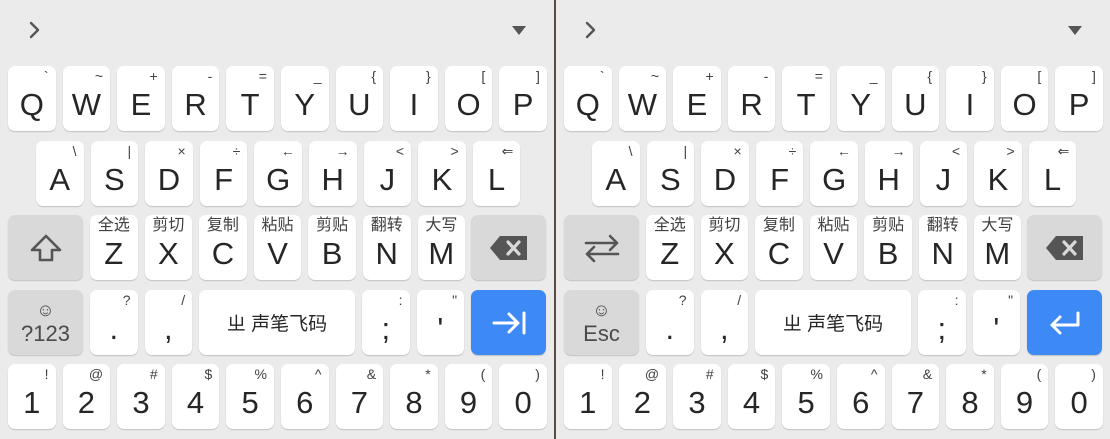 This screenshot has height=439, width=1110. Describe the element at coordinates (1064, 322) in the screenshot. I see `enter-key` at that location.